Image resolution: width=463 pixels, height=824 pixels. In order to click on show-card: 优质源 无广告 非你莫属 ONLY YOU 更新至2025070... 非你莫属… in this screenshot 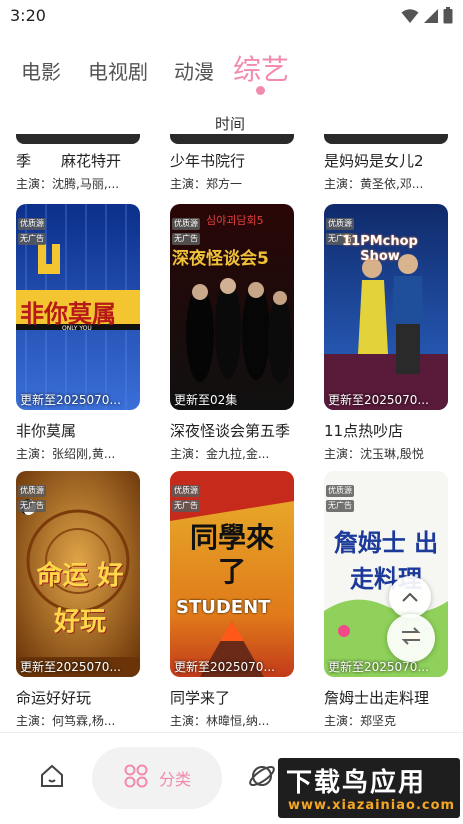, I will do `click(78, 333)`.